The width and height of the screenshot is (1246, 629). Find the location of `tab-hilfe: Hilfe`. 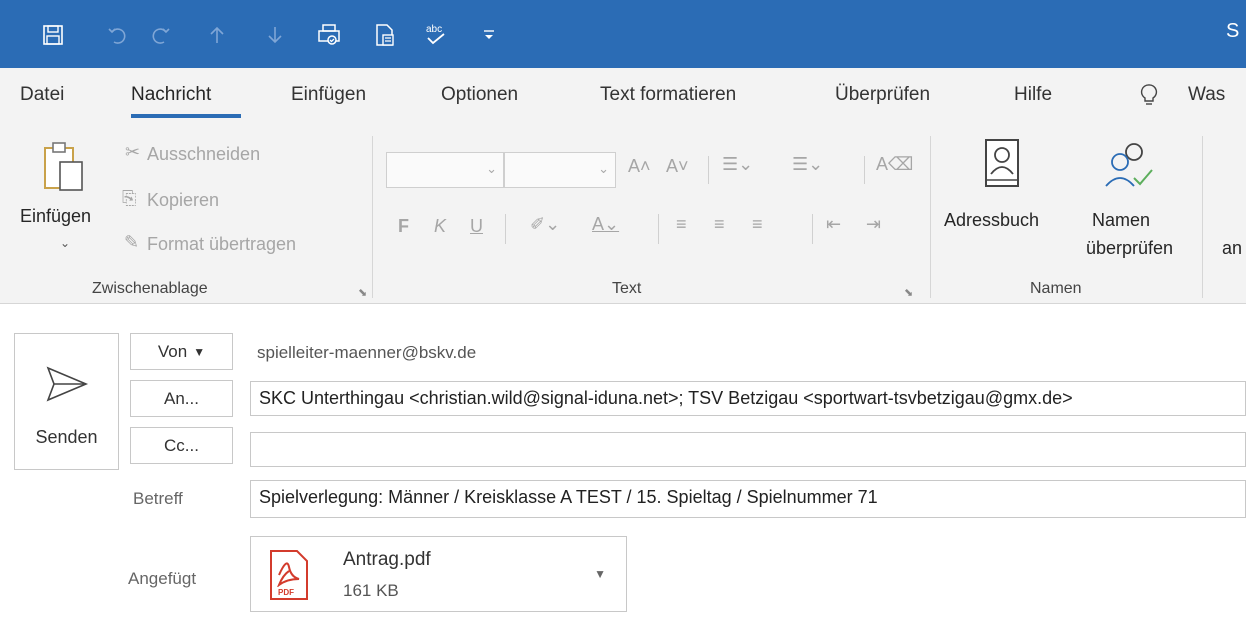

tab-hilfe: Hilfe is located at coordinates (1033, 95).